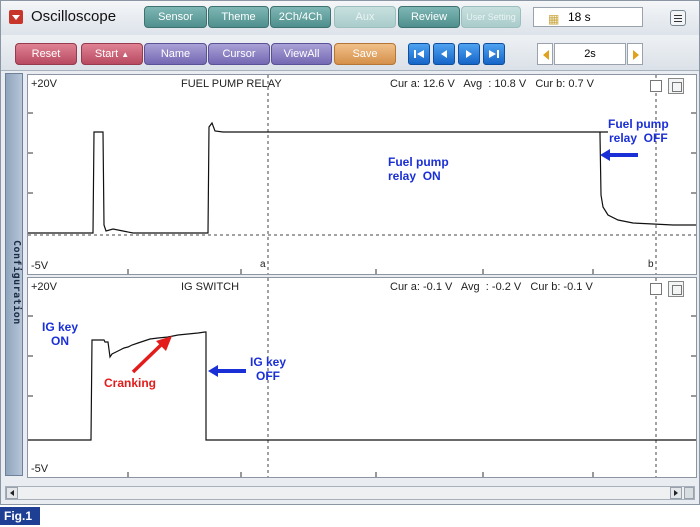 Image resolution: width=700 pixels, height=527 pixels. I want to click on configuration-panel-toggle: Configuration, so click(14, 274).